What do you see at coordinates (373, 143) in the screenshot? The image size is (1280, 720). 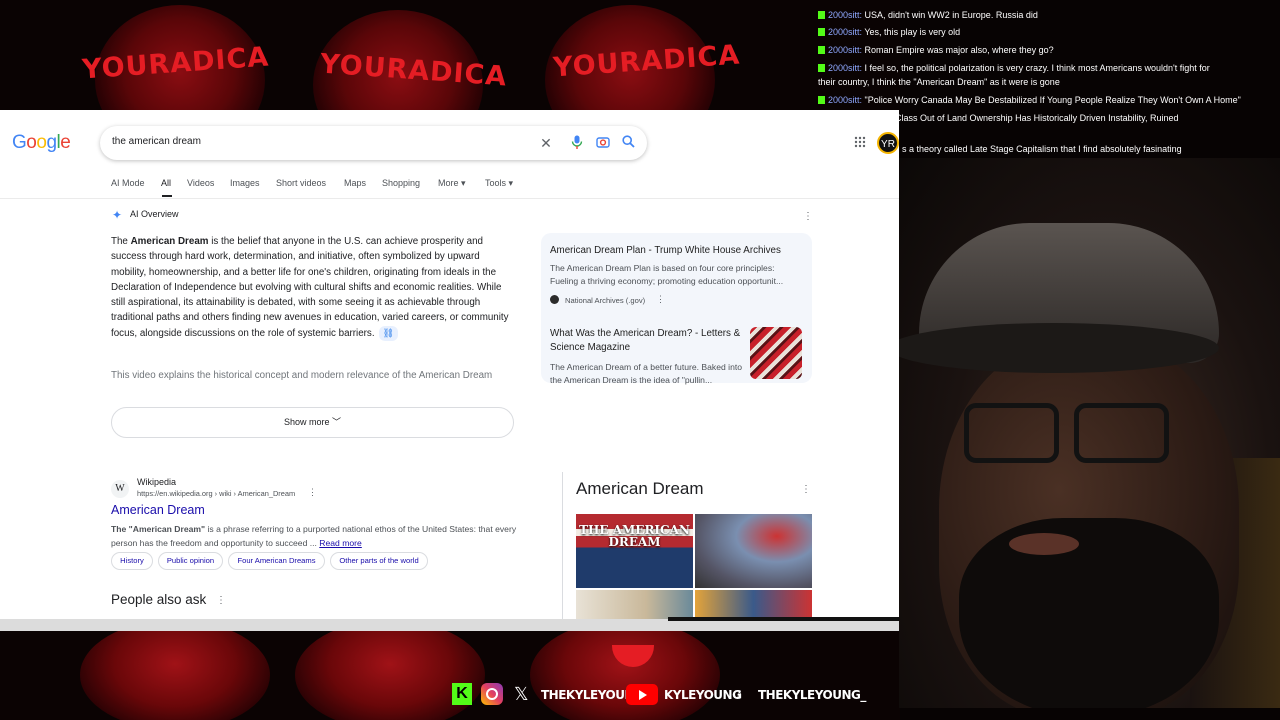 I see `search-box: the american dream ✕` at bounding box center [373, 143].